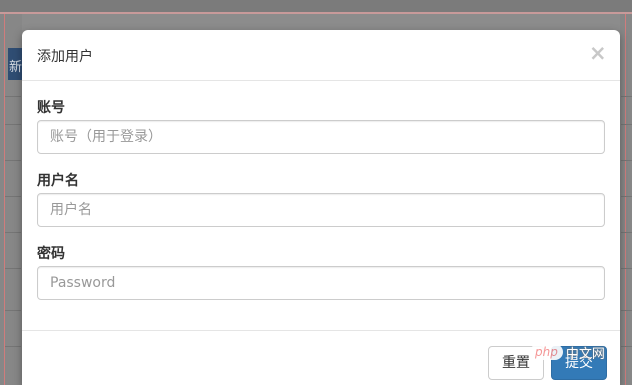 This screenshot has width=632, height=385. I want to click on dialog-header: 添加用户 ×, so click(321, 55).